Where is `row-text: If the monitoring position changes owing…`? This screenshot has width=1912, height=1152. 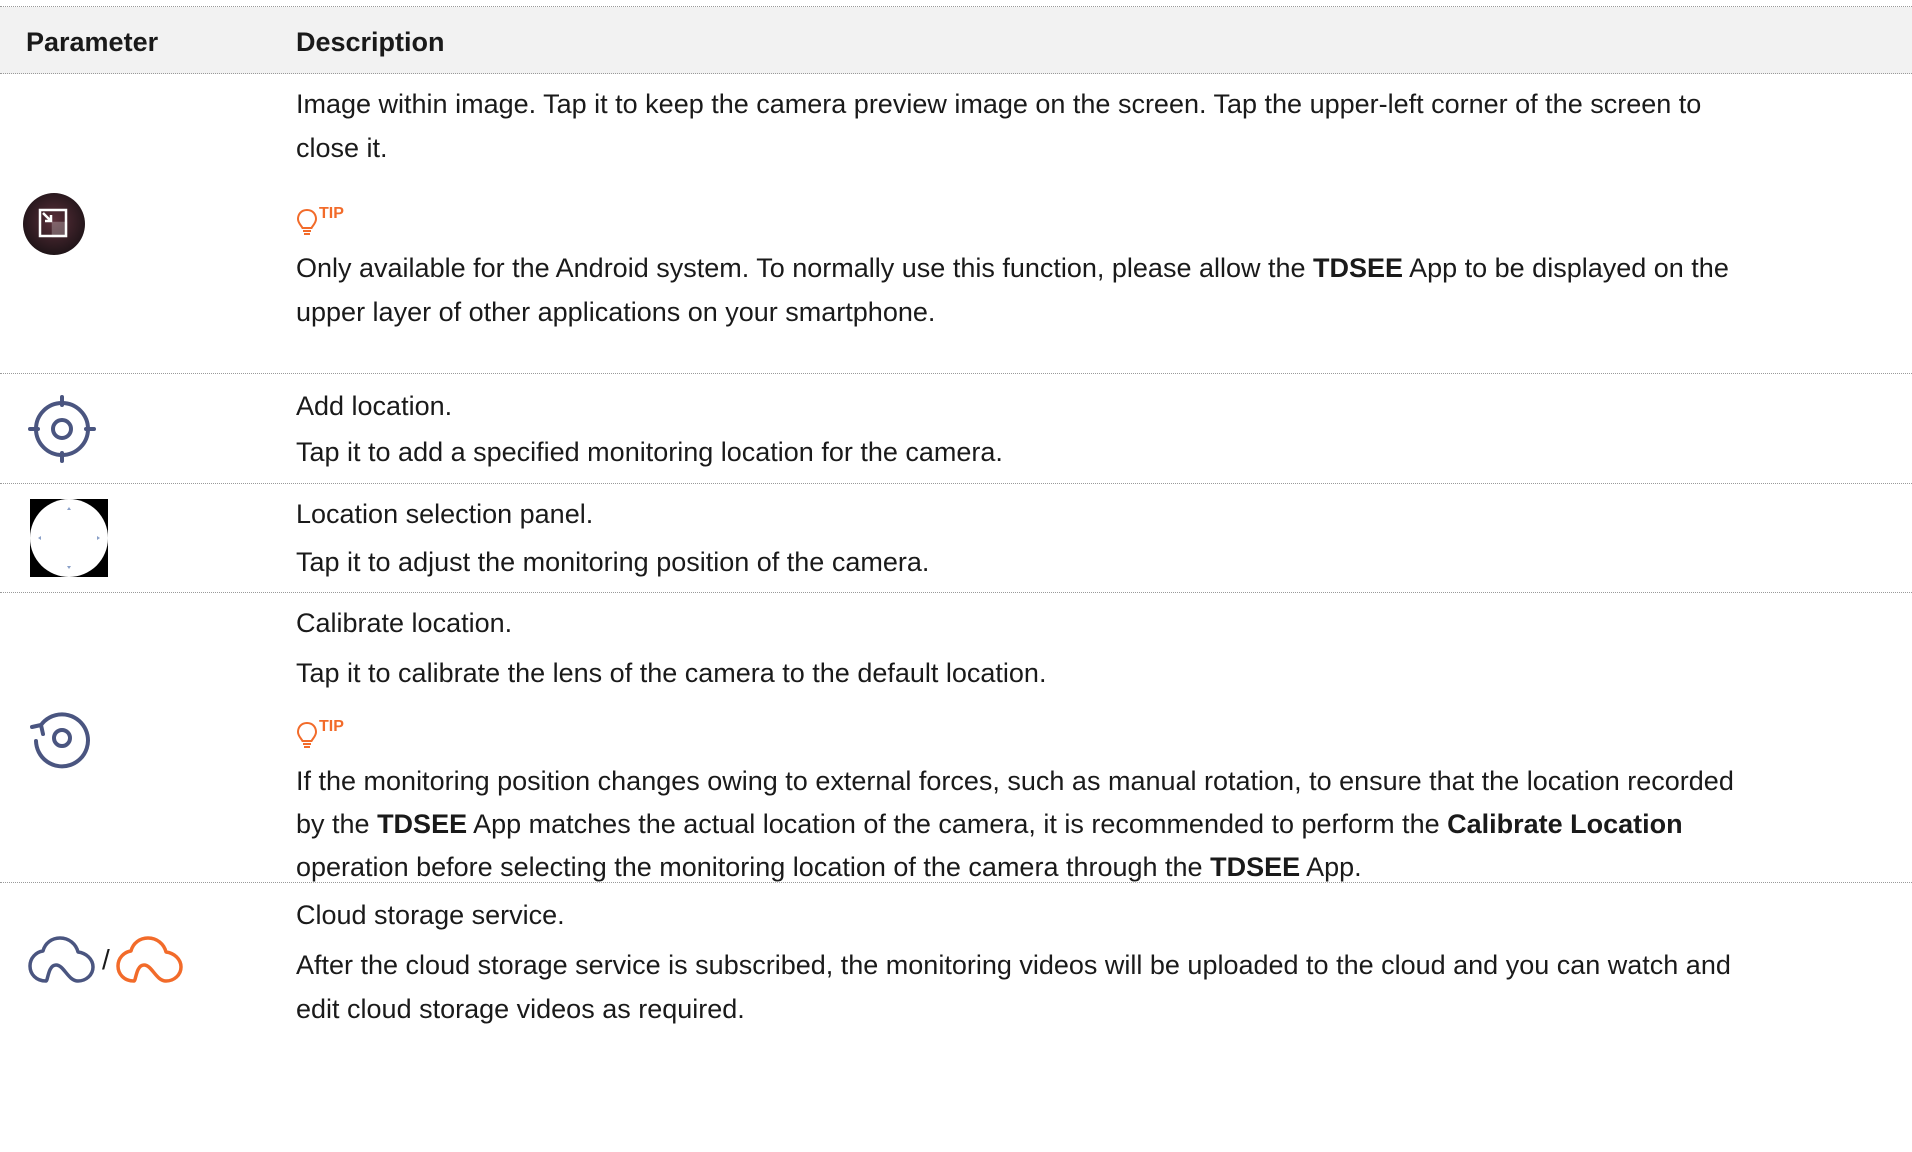 row-text: If the monitoring position changes owing… is located at coordinates (1015, 781).